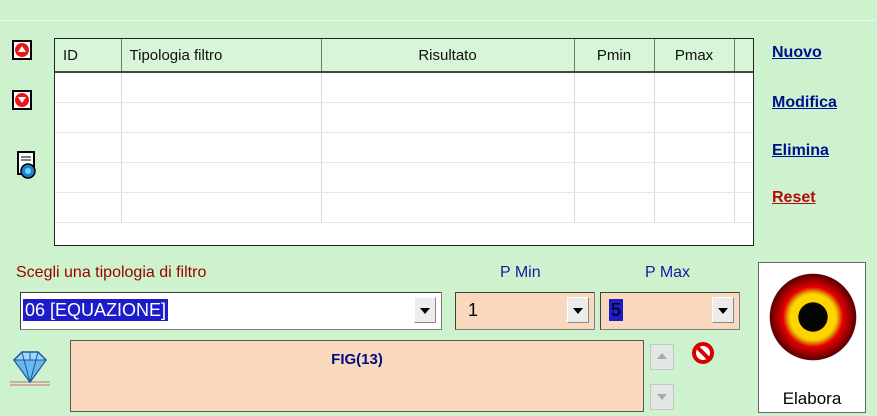  What do you see at coordinates (525, 311) in the screenshot?
I see `pmin-select: 1` at bounding box center [525, 311].